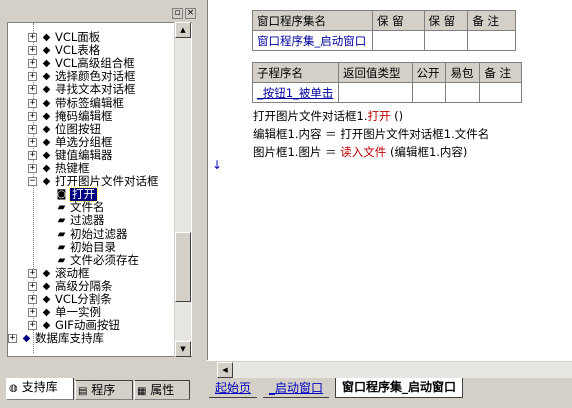  Describe the element at coordinates (183, 30) in the screenshot. I see `scroll-up-icon: ▲` at that location.